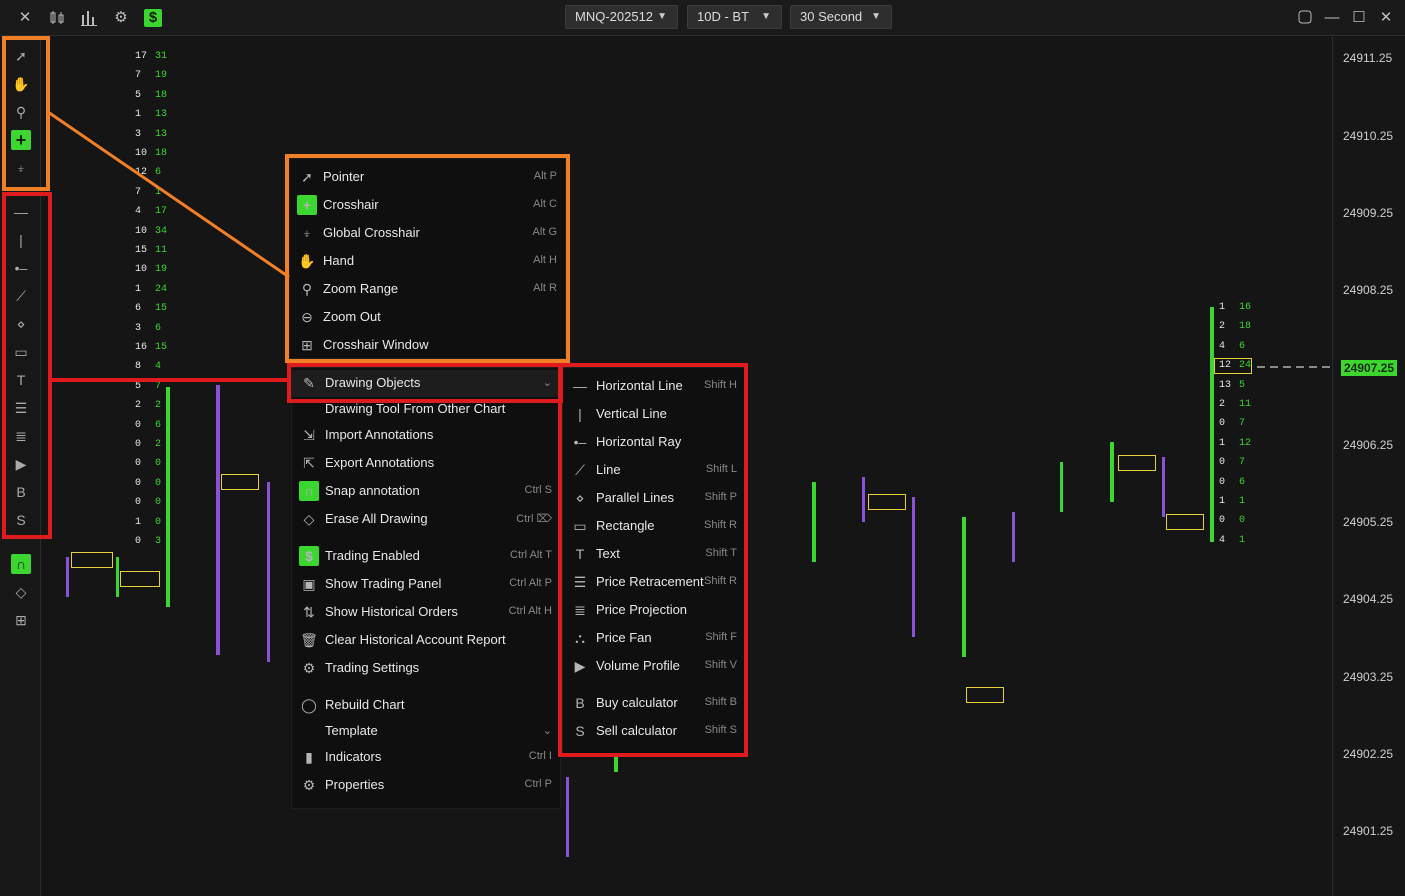 Image resolution: width=1405 pixels, height=896 pixels. What do you see at coordinates (538, 490) in the screenshot?
I see `shortcut-label: Ctrl S` at bounding box center [538, 490].